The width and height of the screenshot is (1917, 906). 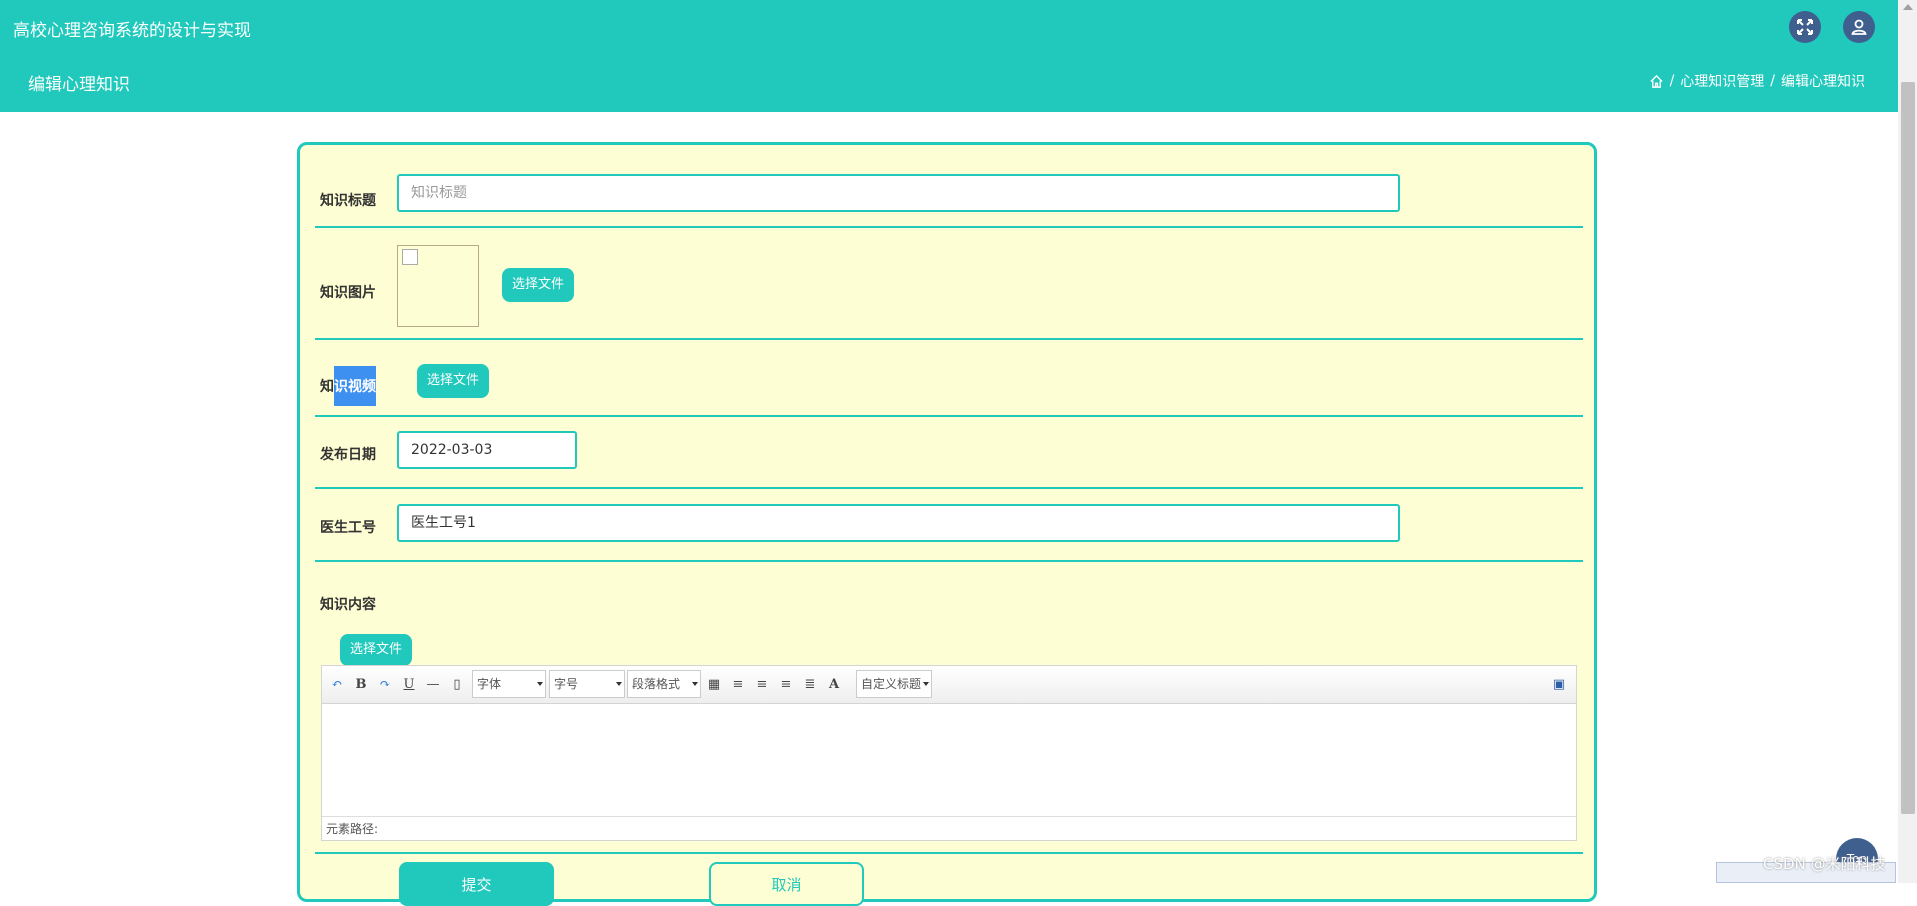 What do you see at coordinates (509, 684) in the screenshot?
I see `font-family-select: 字体` at bounding box center [509, 684].